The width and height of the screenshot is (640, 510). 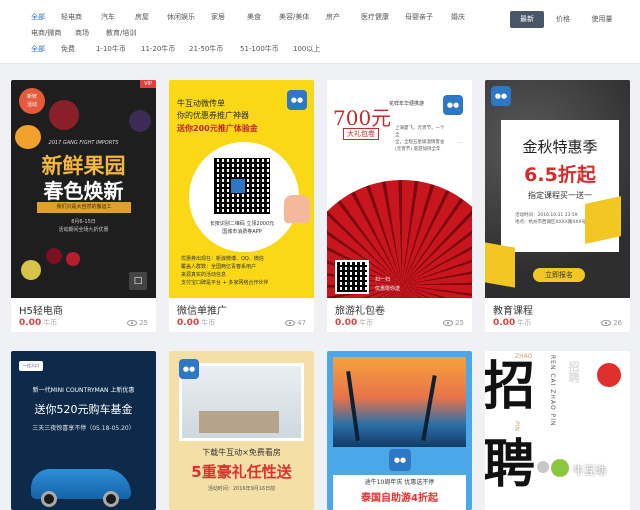 I want to click on poster-headline: 5重豪礼任性送, so click(x=241, y=472).